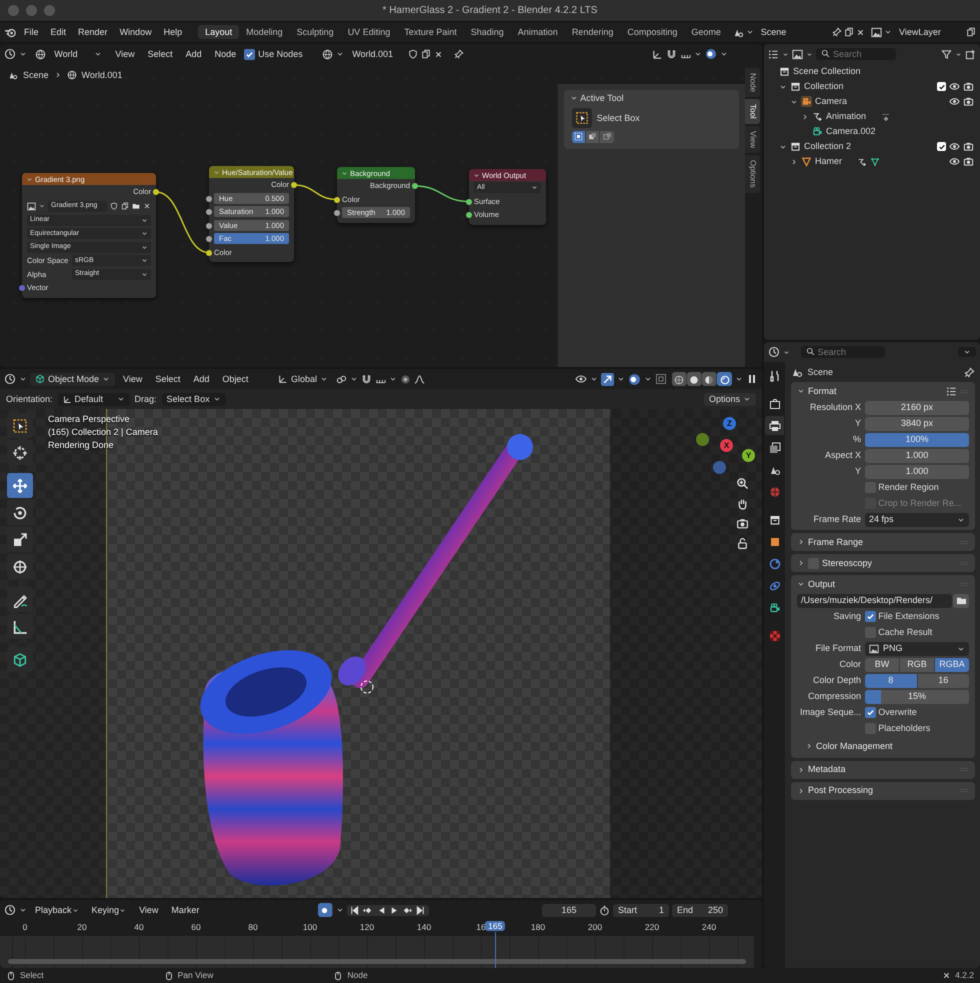  What do you see at coordinates (109, 910) in the screenshot?
I see `menu-dropdown: Keying` at bounding box center [109, 910].